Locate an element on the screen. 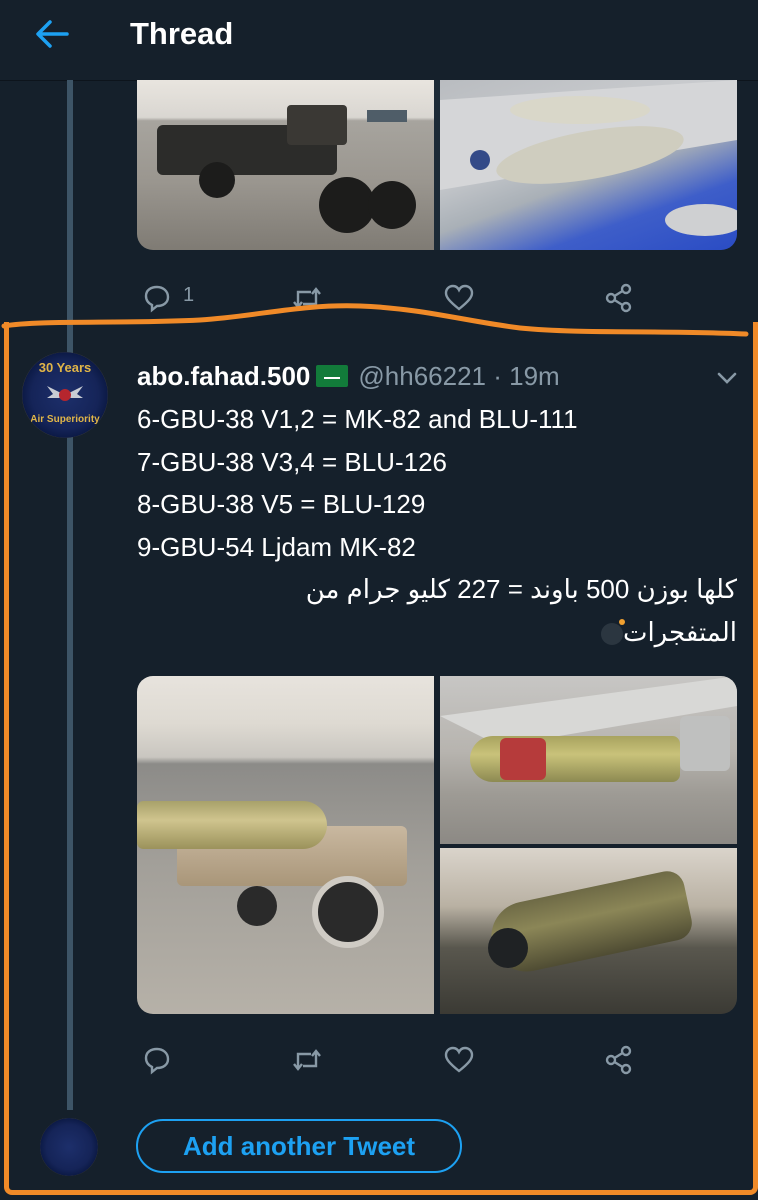  tweet-line: 8-GBU-38 V5 = BLU-129 is located at coordinates (281, 504).